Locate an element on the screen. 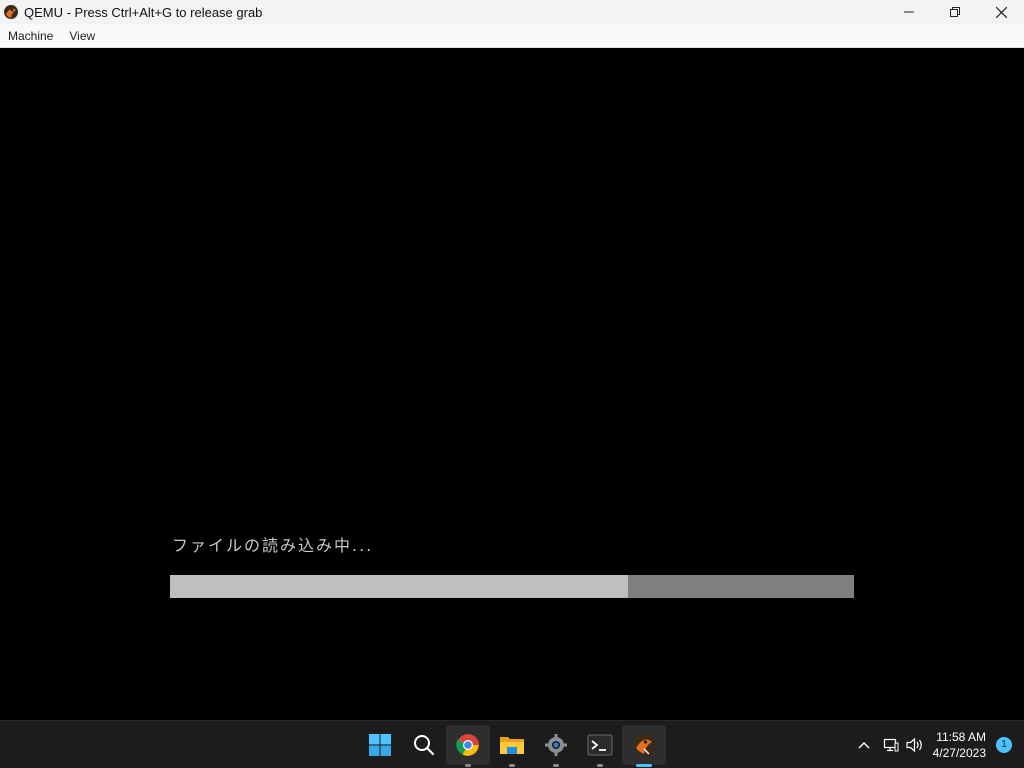 The image size is (1024, 768). clock: 11:58 AM 4/27/2023 is located at coordinates (959, 745).